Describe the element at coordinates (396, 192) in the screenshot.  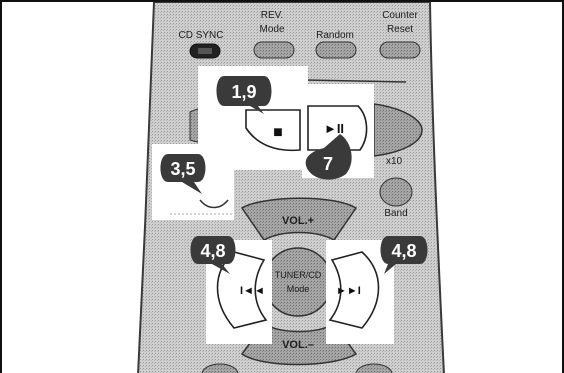
I see `band-button` at that location.